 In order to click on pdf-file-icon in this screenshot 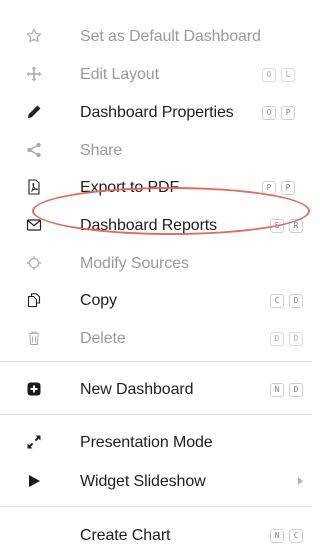, I will do `click(34, 187)`.